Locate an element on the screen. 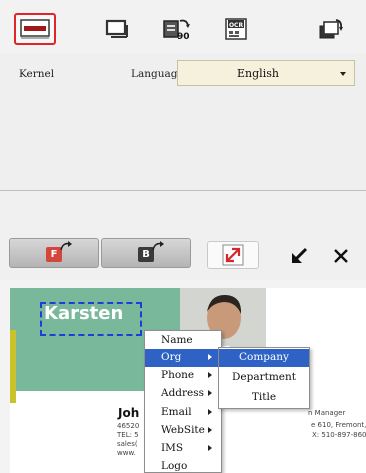  submenu-item-company: Company is located at coordinates (264, 358).